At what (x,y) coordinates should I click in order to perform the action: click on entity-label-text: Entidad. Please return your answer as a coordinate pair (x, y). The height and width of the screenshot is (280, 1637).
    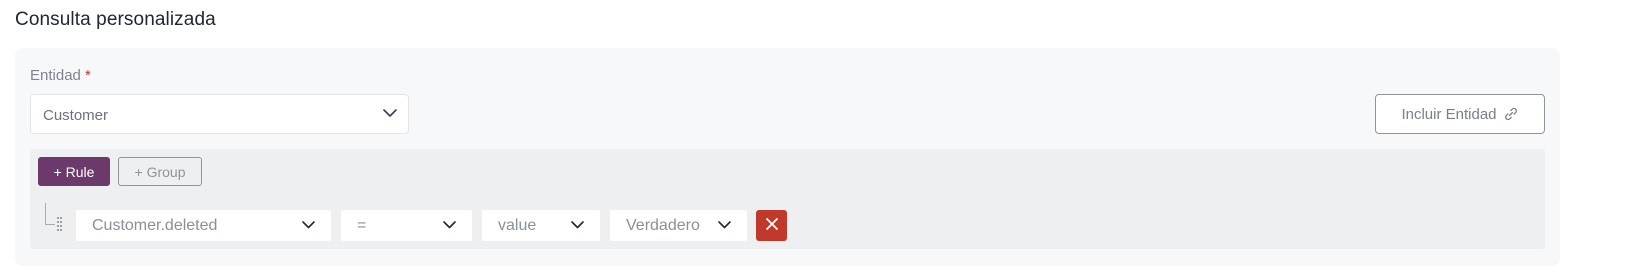
    Looking at the image, I should click on (55, 75).